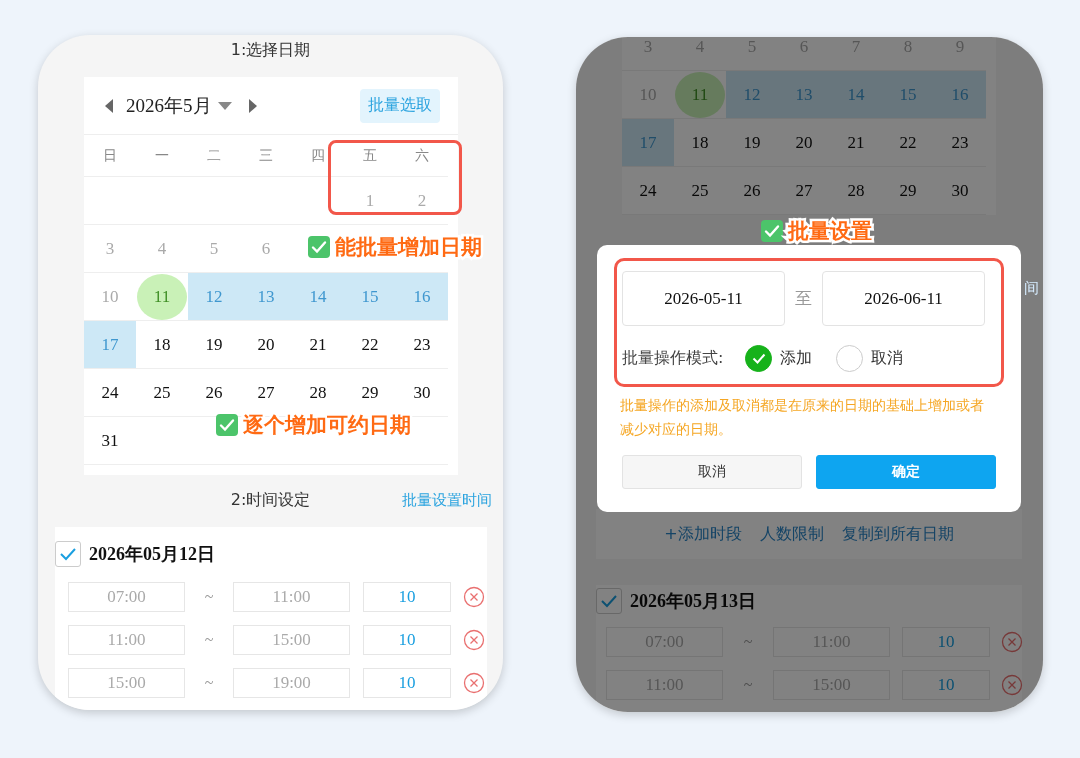  What do you see at coordinates (126, 683) in the screenshot?
I see `start-time-field: 15:00` at bounding box center [126, 683].